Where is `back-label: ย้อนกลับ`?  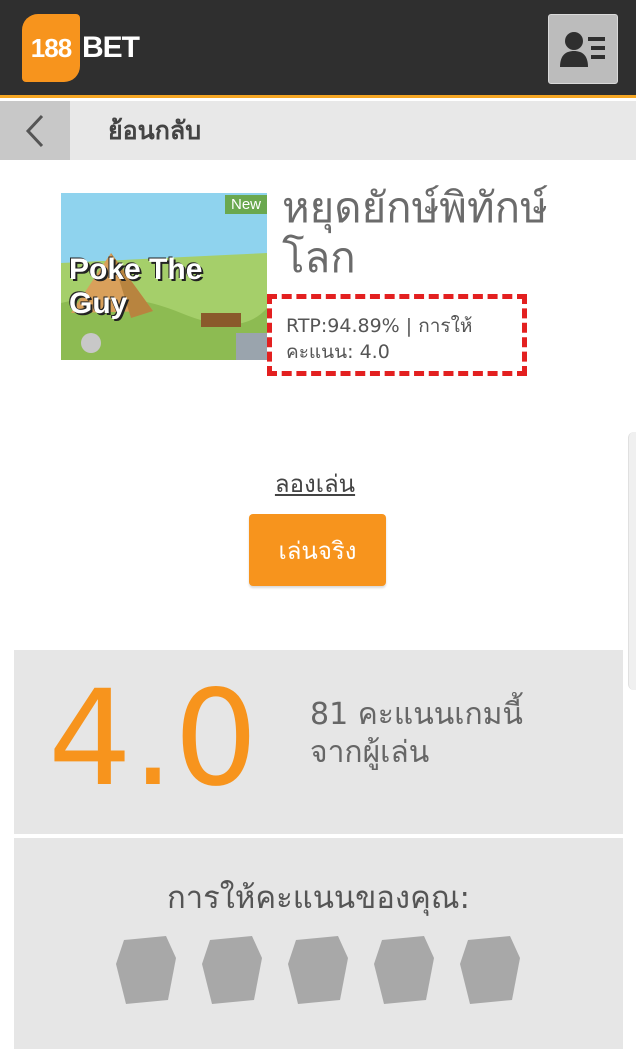
back-label: ย้อนกลับ is located at coordinates (154, 130).